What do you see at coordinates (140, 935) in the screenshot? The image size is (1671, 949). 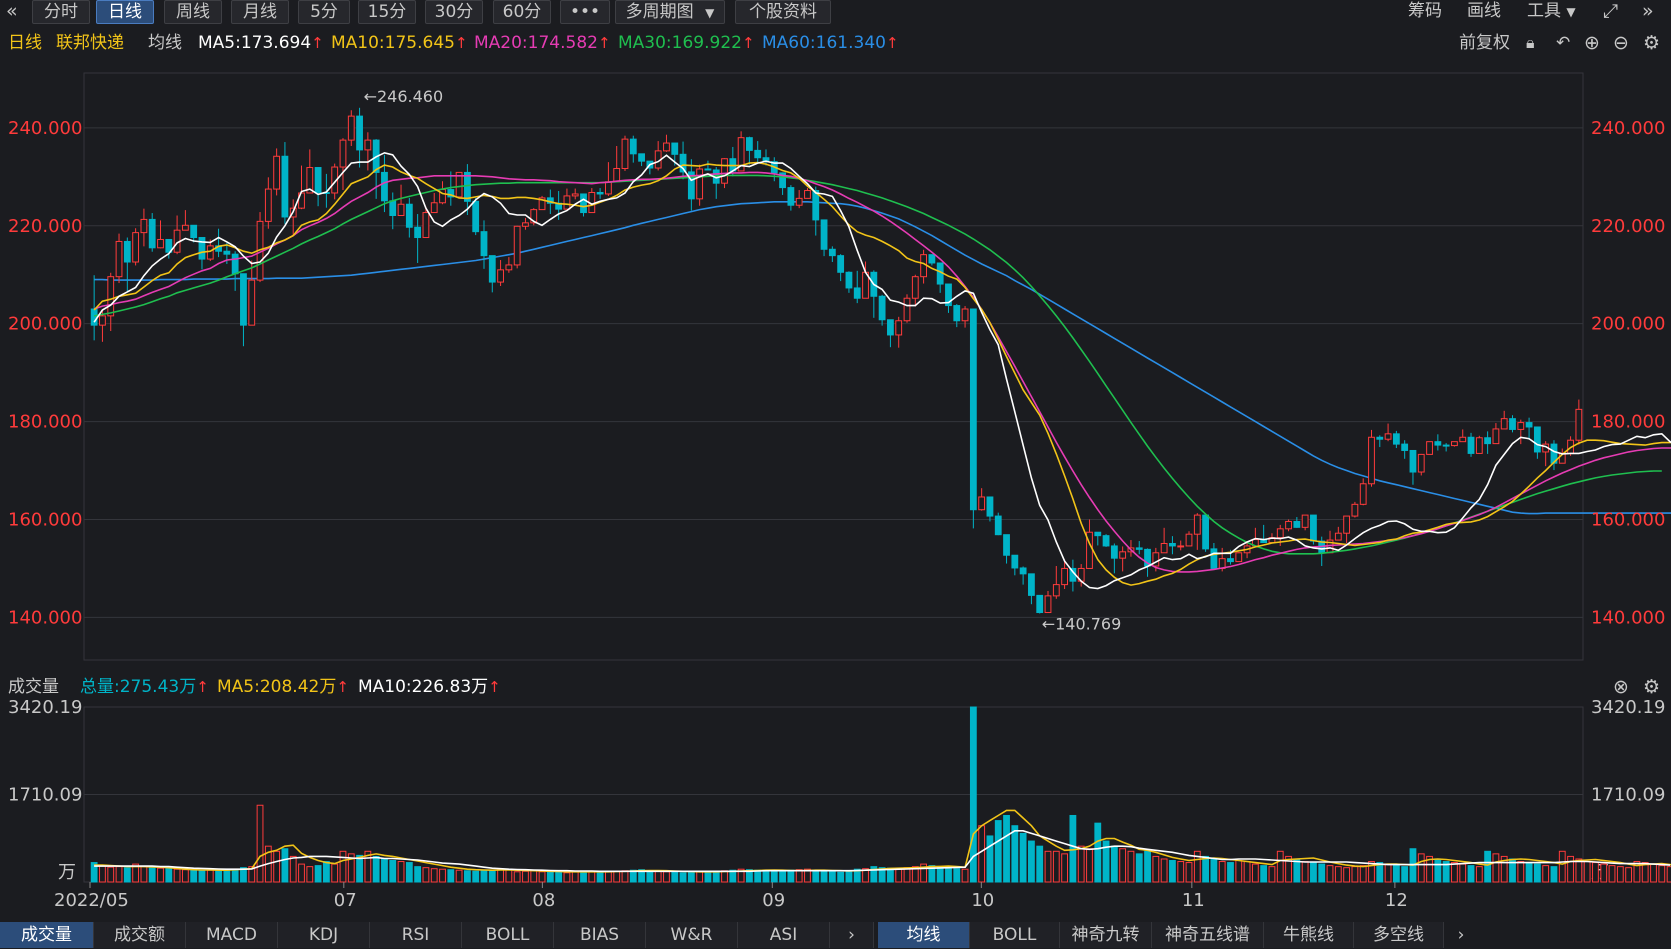 I see `tab-turnover: 成交额` at bounding box center [140, 935].